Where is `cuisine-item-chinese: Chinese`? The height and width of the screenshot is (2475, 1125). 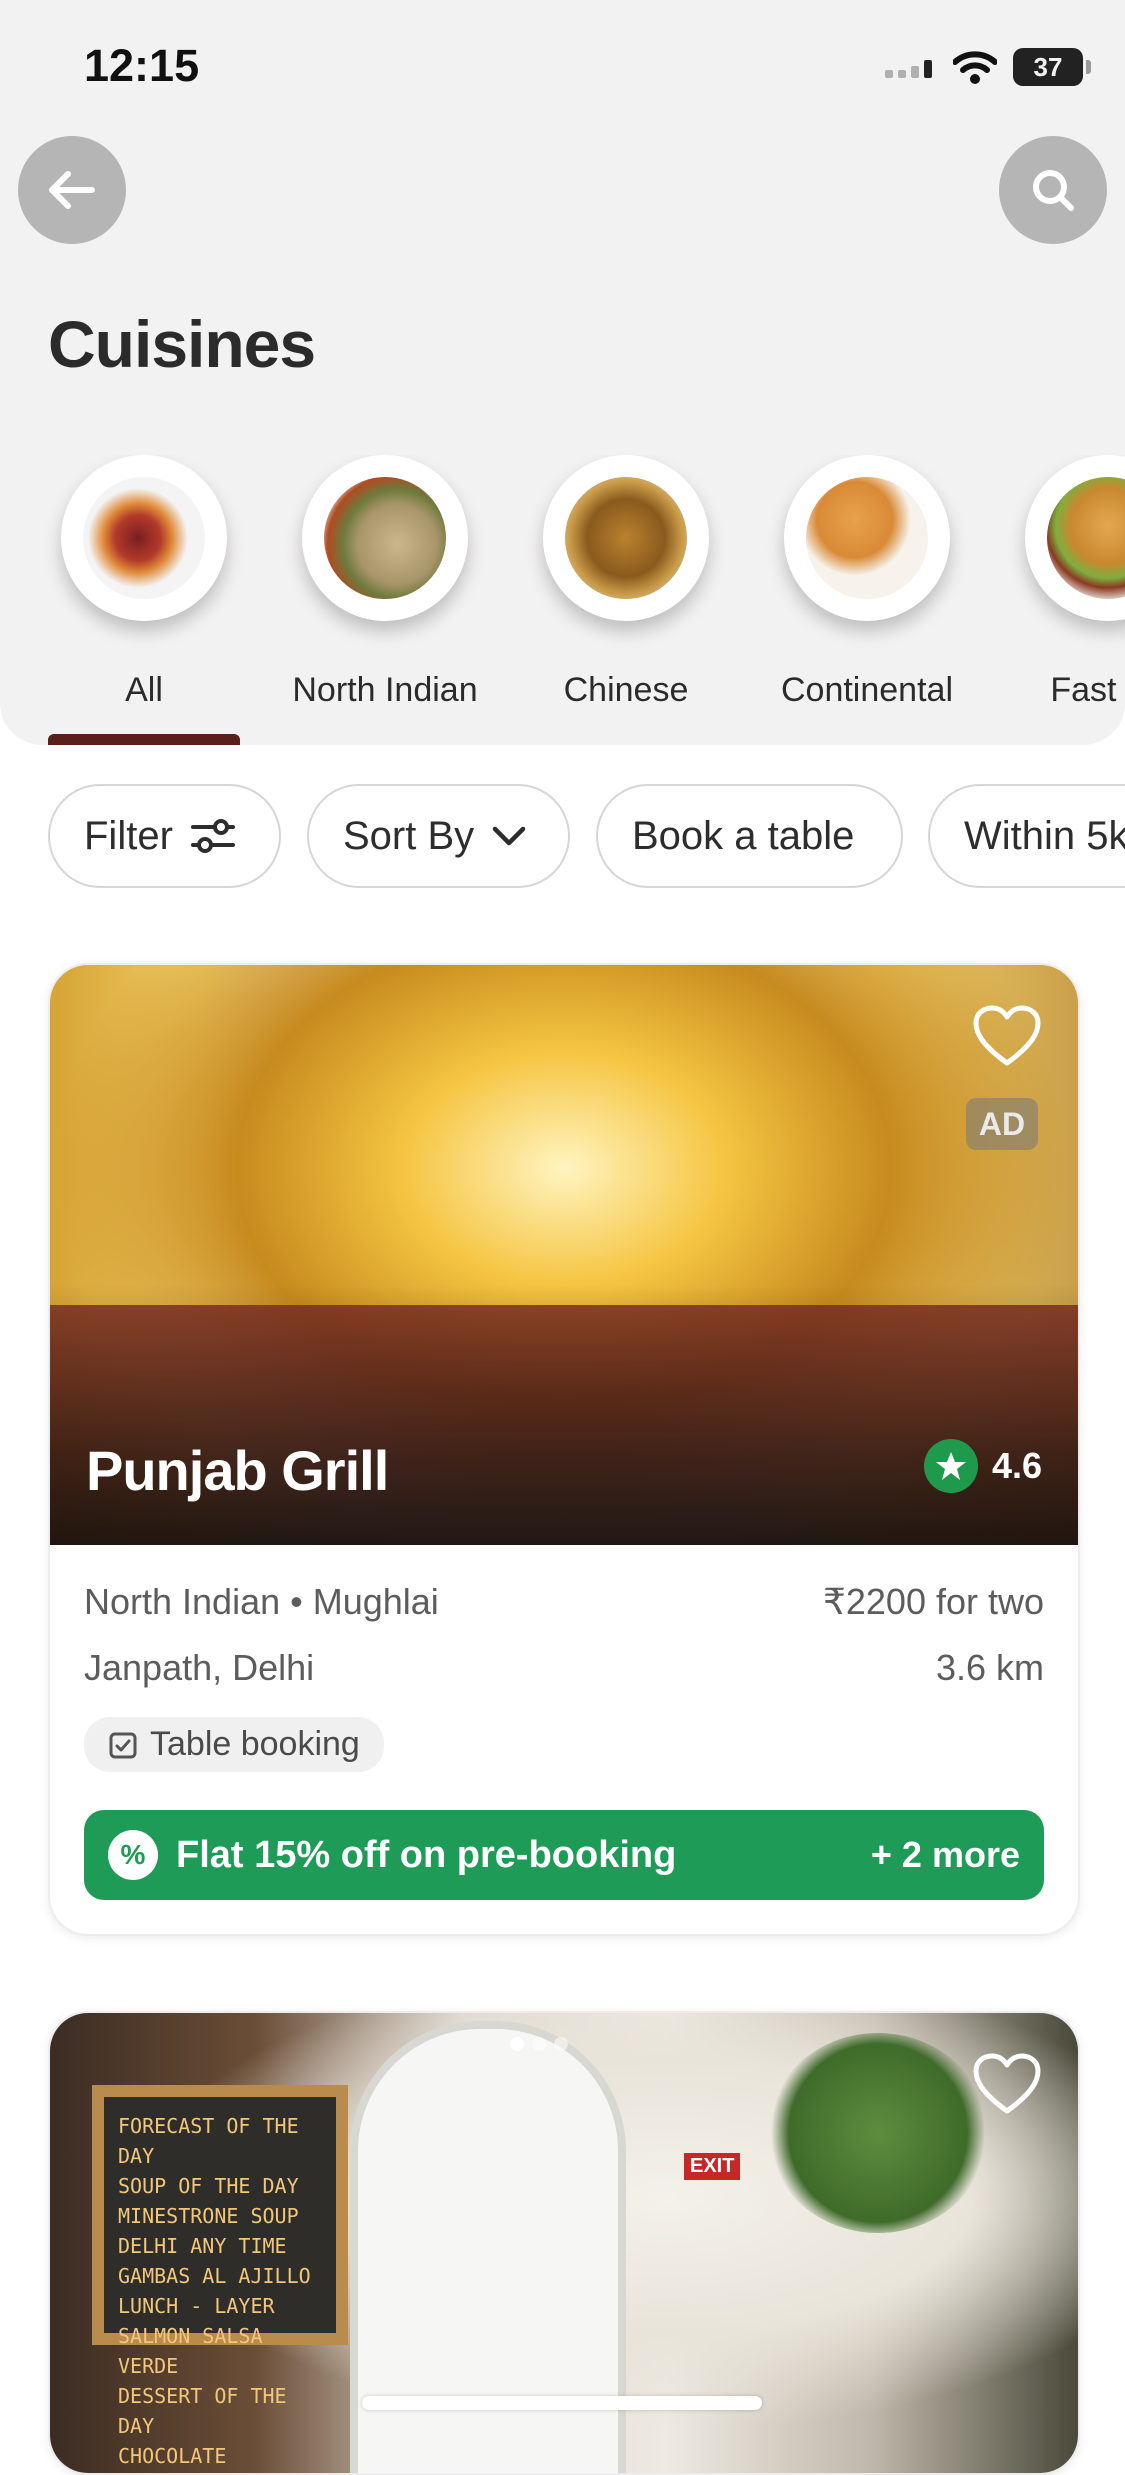 cuisine-item-chinese: Chinese is located at coordinates (626, 582).